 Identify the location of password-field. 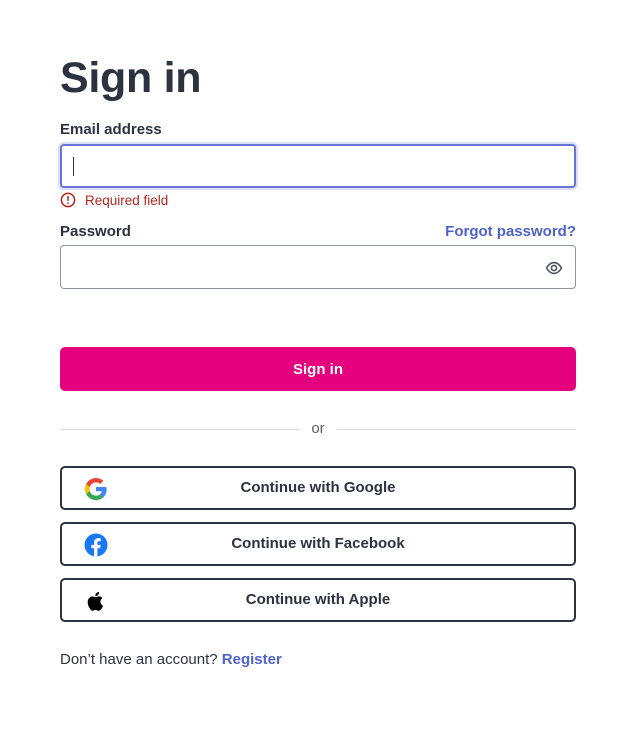
(318, 267).